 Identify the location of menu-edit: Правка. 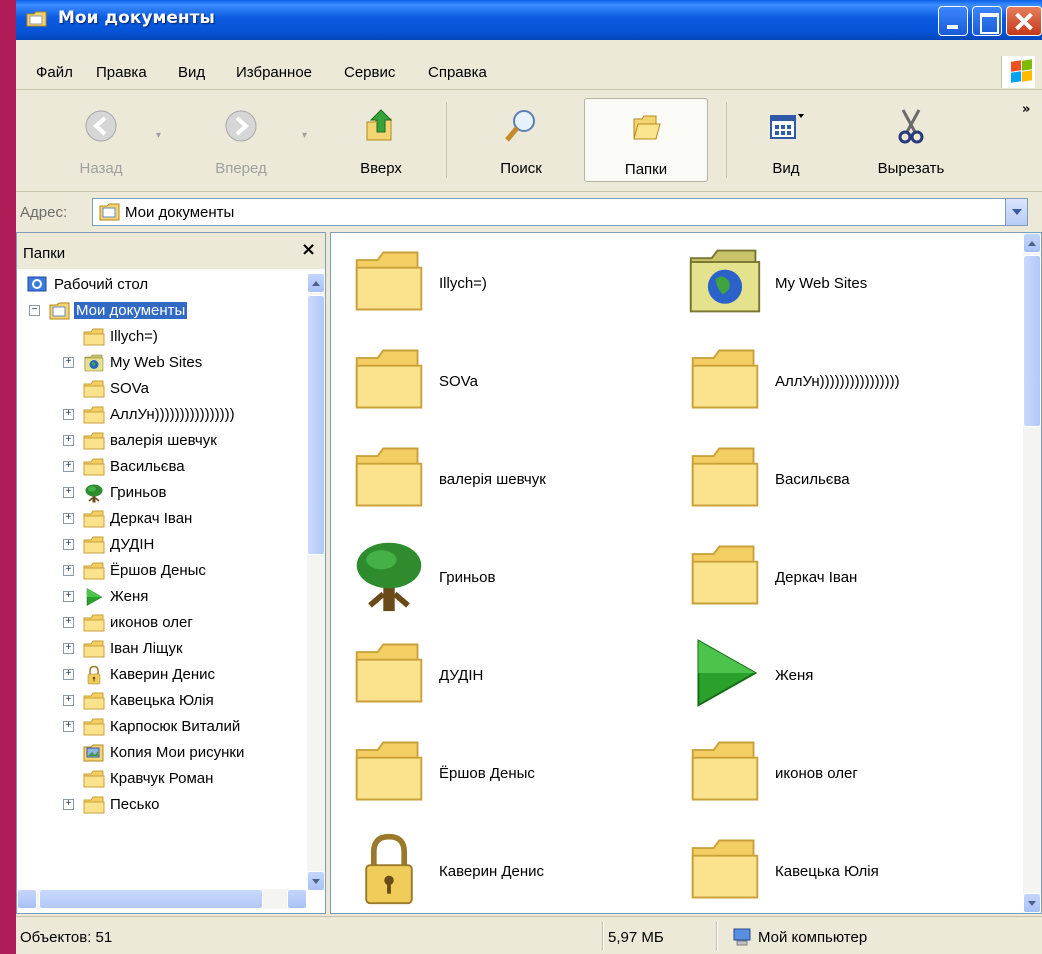
(121, 72).